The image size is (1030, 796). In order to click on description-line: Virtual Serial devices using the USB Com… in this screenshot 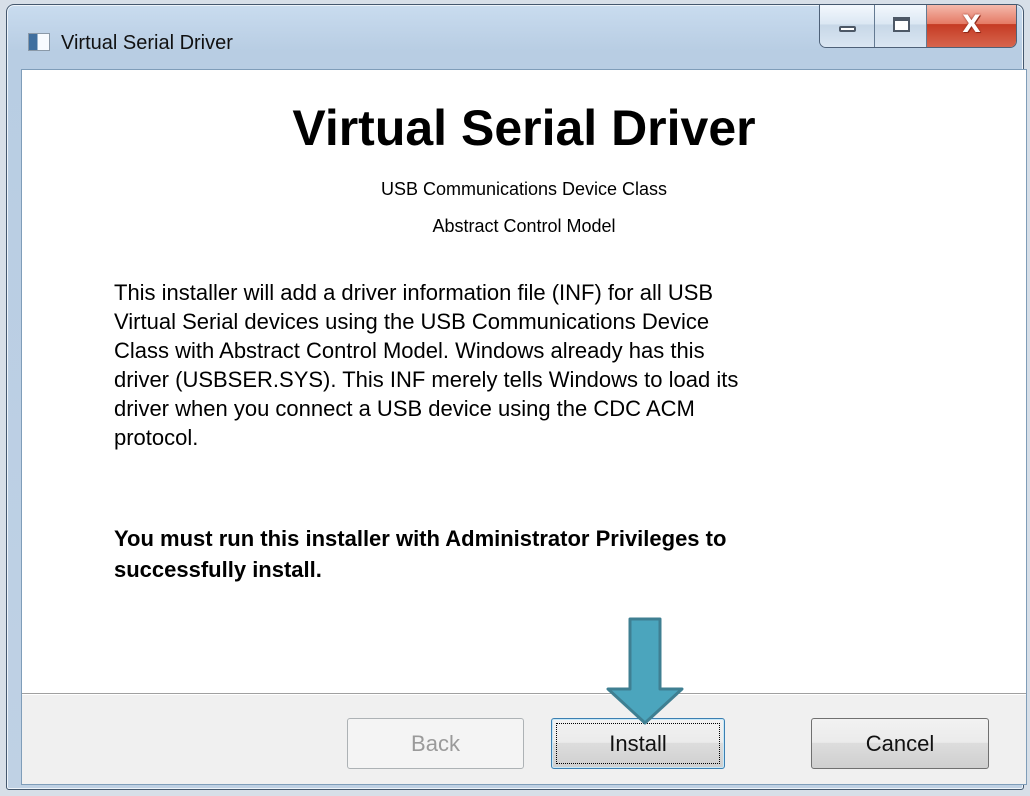, I will do `click(412, 321)`.